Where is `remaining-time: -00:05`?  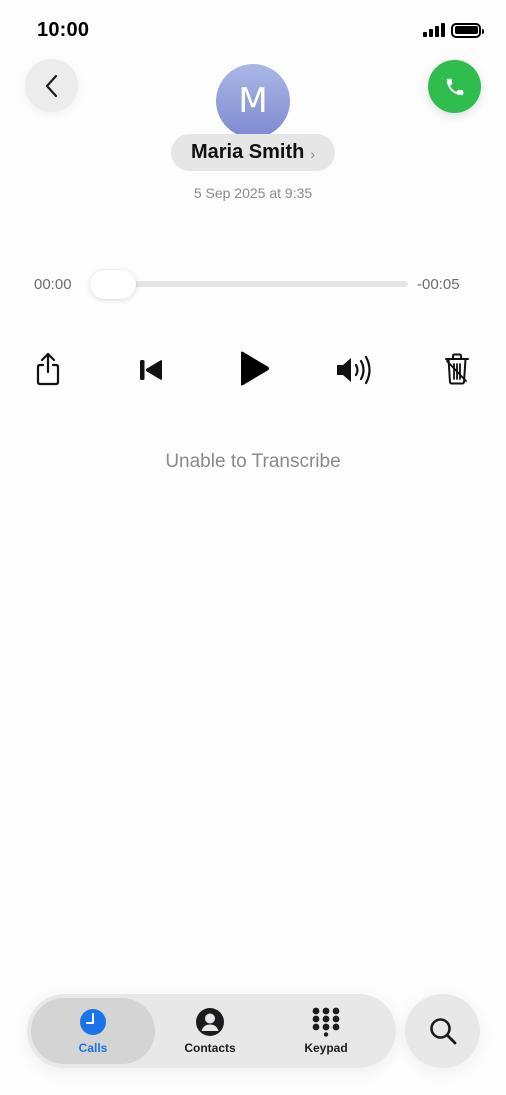
remaining-time: -00:05 is located at coordinates (438, 284).